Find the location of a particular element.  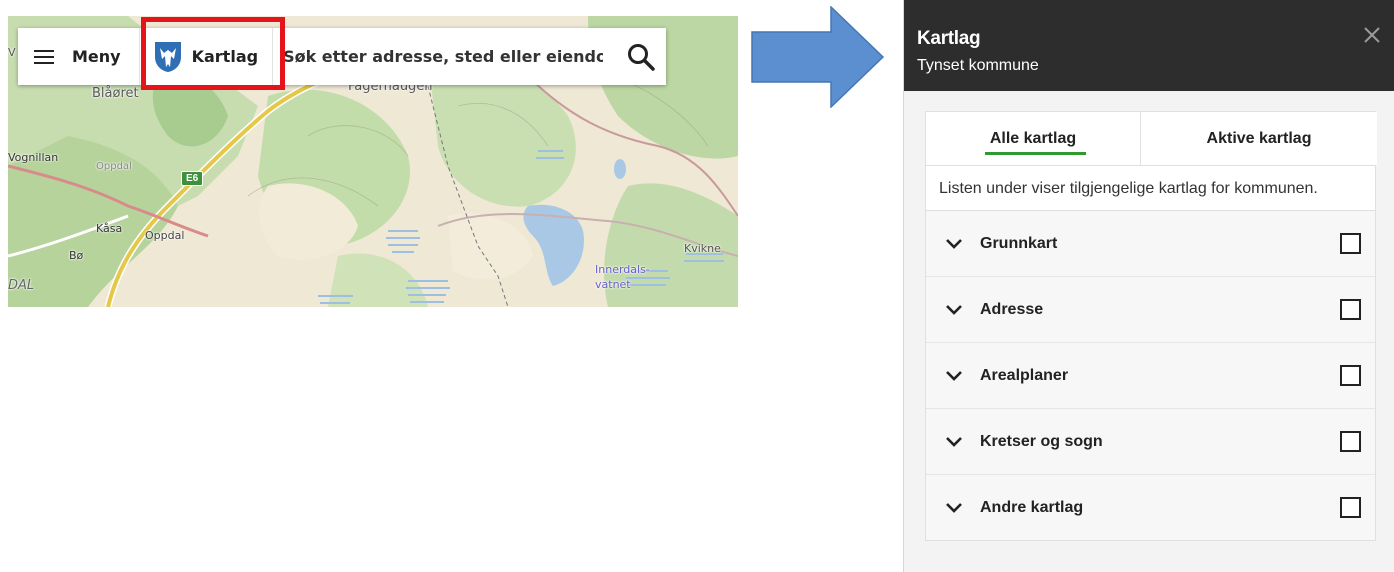

layer-label: Arealplaner is located at coordinates (1024, 375).